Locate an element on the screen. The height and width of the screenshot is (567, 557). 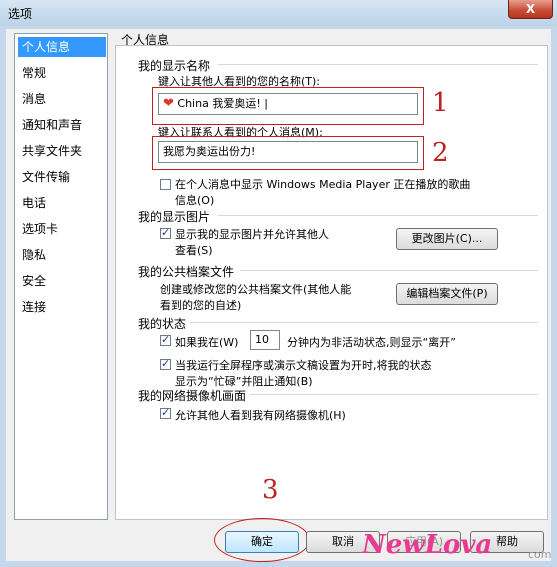
sidebar-item: 连接 is located at coordinates (62, 307).